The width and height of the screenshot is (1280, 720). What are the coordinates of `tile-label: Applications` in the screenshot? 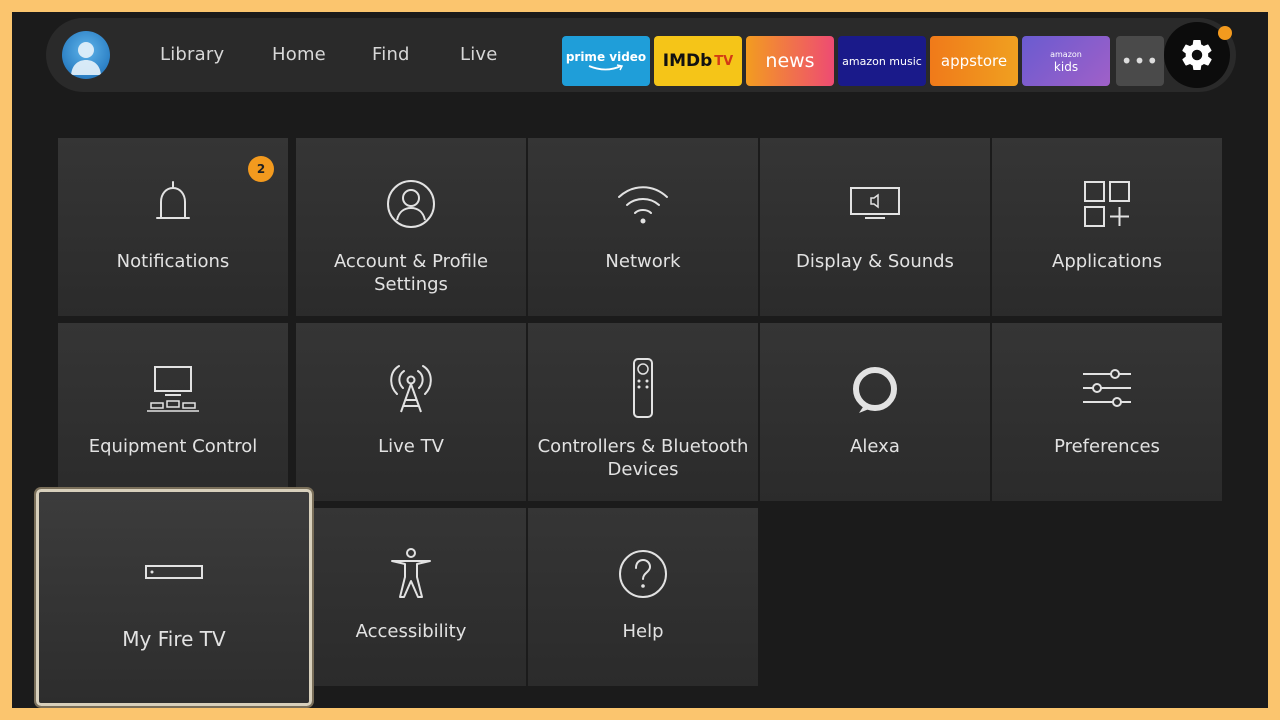 It's located at (1107, 261).